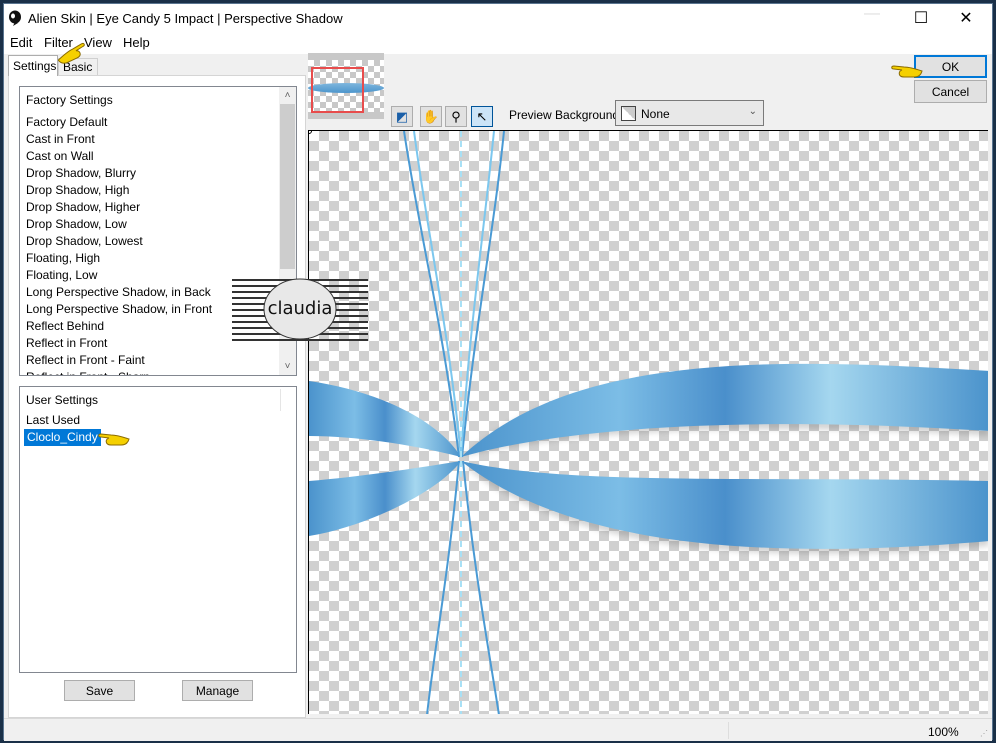  What do you see at coordinates (119, 139) in the screenshot?
I see `list-item: Cast in Front` at bounding box center [119, 139].